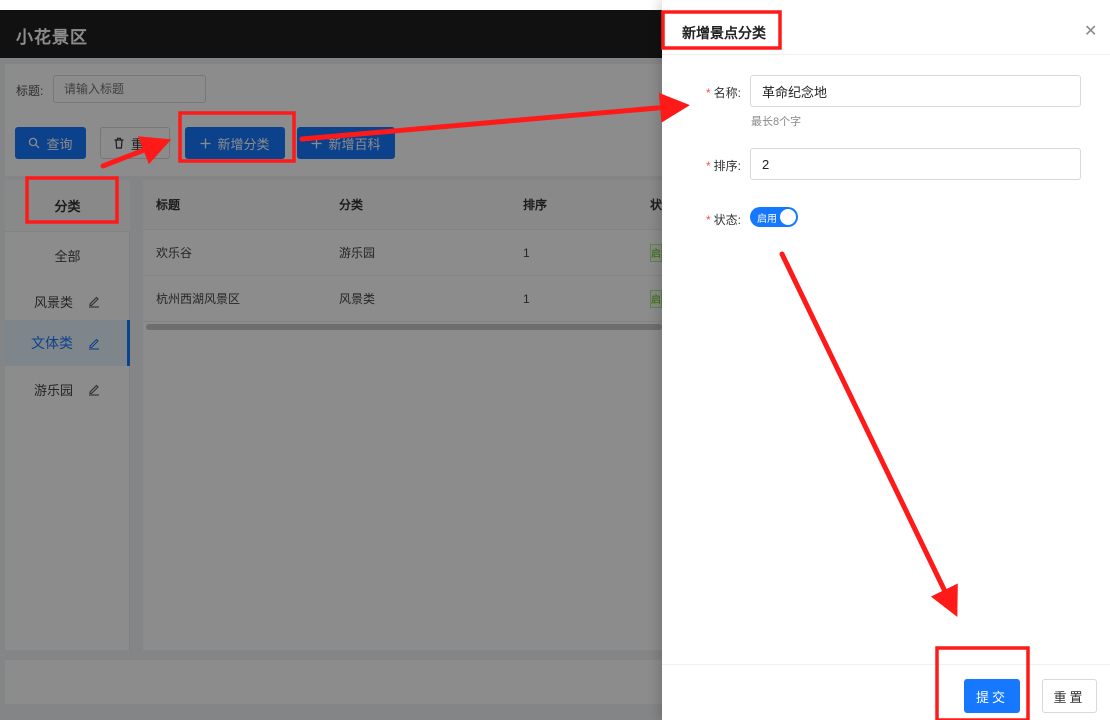  Describe the element at coordinates (1069, 696) in the screenshot. I see `form-reset-button: 重置` at that location.